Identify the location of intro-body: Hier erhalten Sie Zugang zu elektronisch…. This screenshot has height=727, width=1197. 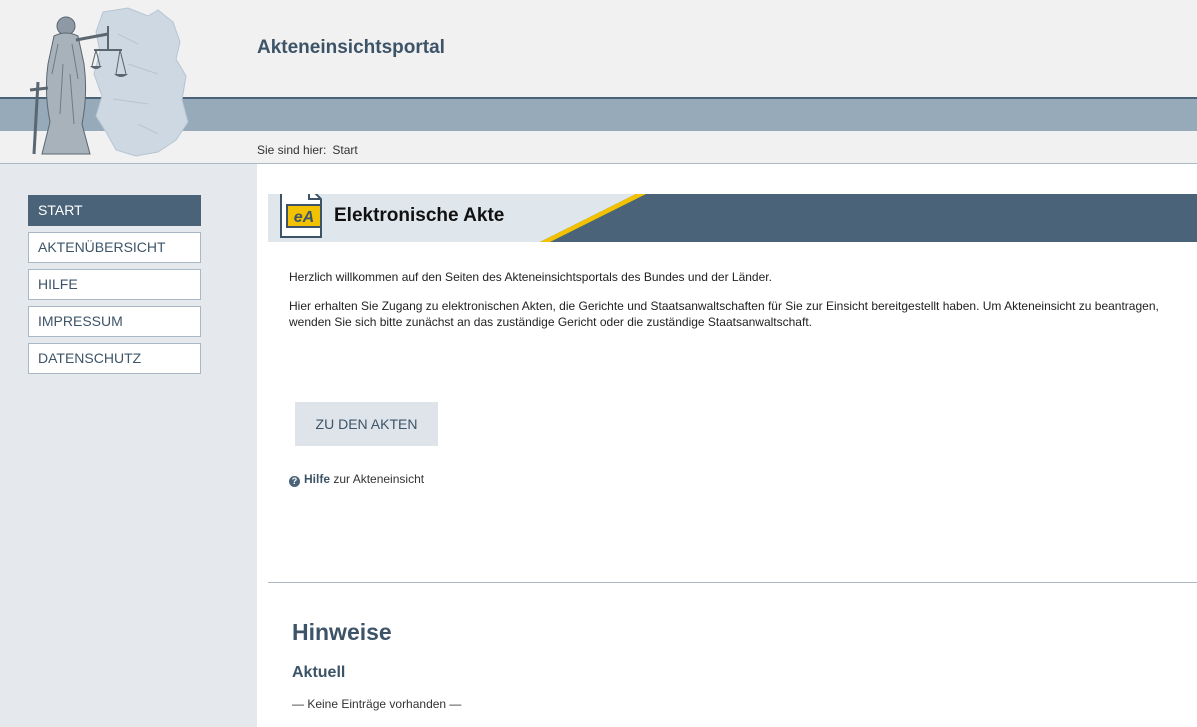
(724, 314).